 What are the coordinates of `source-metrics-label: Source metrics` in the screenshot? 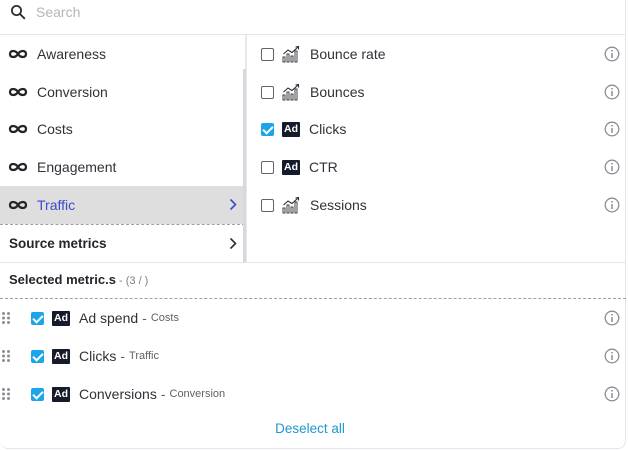 It's located at (58, 243).